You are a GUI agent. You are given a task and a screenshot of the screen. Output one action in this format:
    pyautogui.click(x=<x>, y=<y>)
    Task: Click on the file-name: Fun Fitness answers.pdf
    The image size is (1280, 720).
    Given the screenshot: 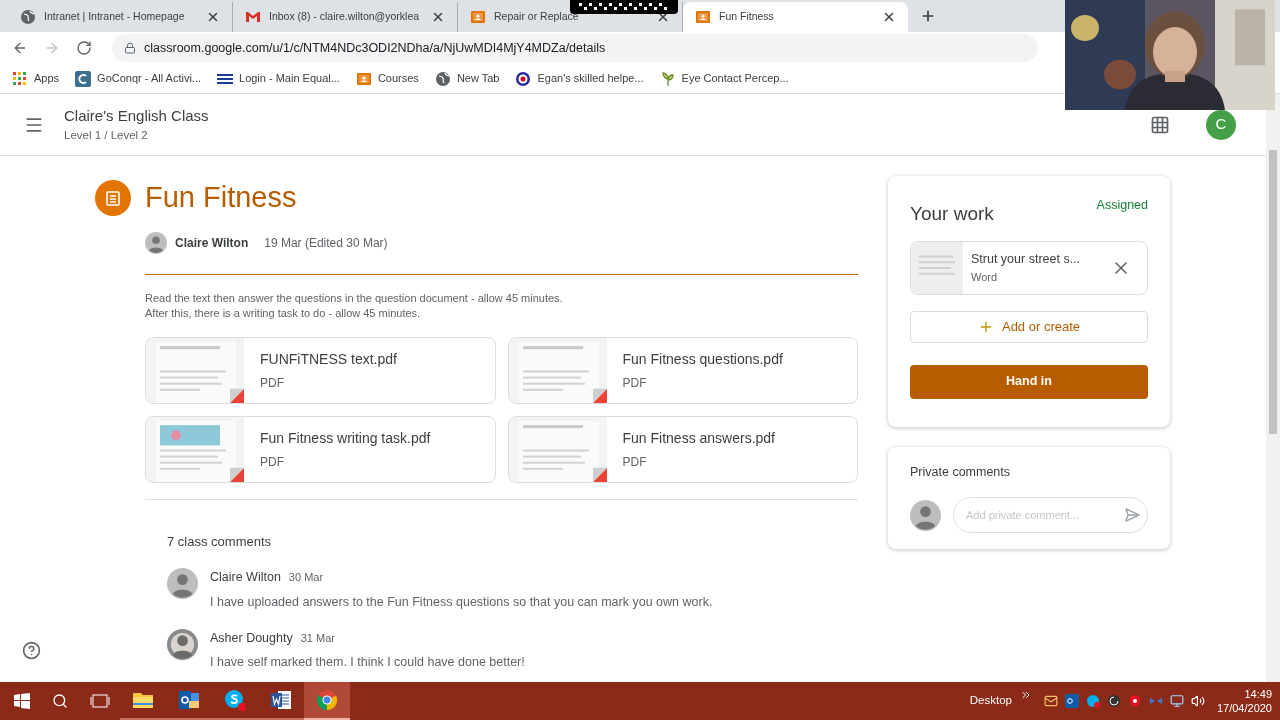 What is the action you would take?
    pyautogui.click(x=698, y=438)
    